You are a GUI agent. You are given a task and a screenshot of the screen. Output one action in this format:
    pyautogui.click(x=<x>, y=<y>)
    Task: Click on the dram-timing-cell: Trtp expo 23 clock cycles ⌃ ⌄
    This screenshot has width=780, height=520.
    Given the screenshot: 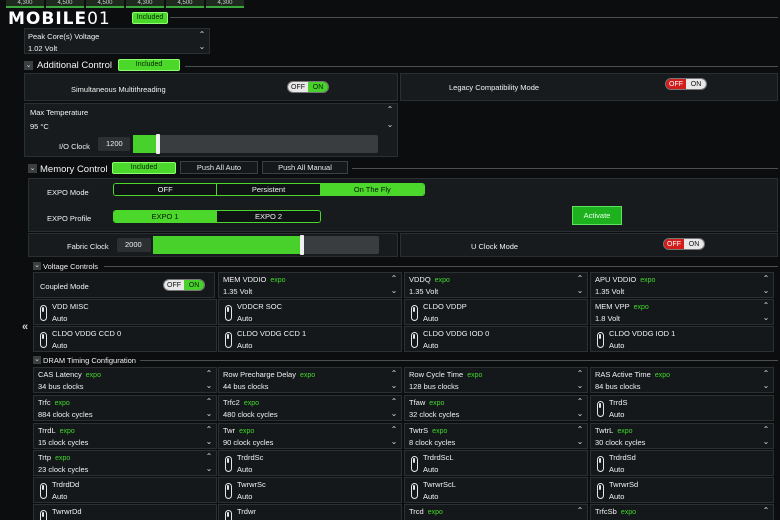 What is the action you would take?
    pyautogui.click(x=125, y=463)
    